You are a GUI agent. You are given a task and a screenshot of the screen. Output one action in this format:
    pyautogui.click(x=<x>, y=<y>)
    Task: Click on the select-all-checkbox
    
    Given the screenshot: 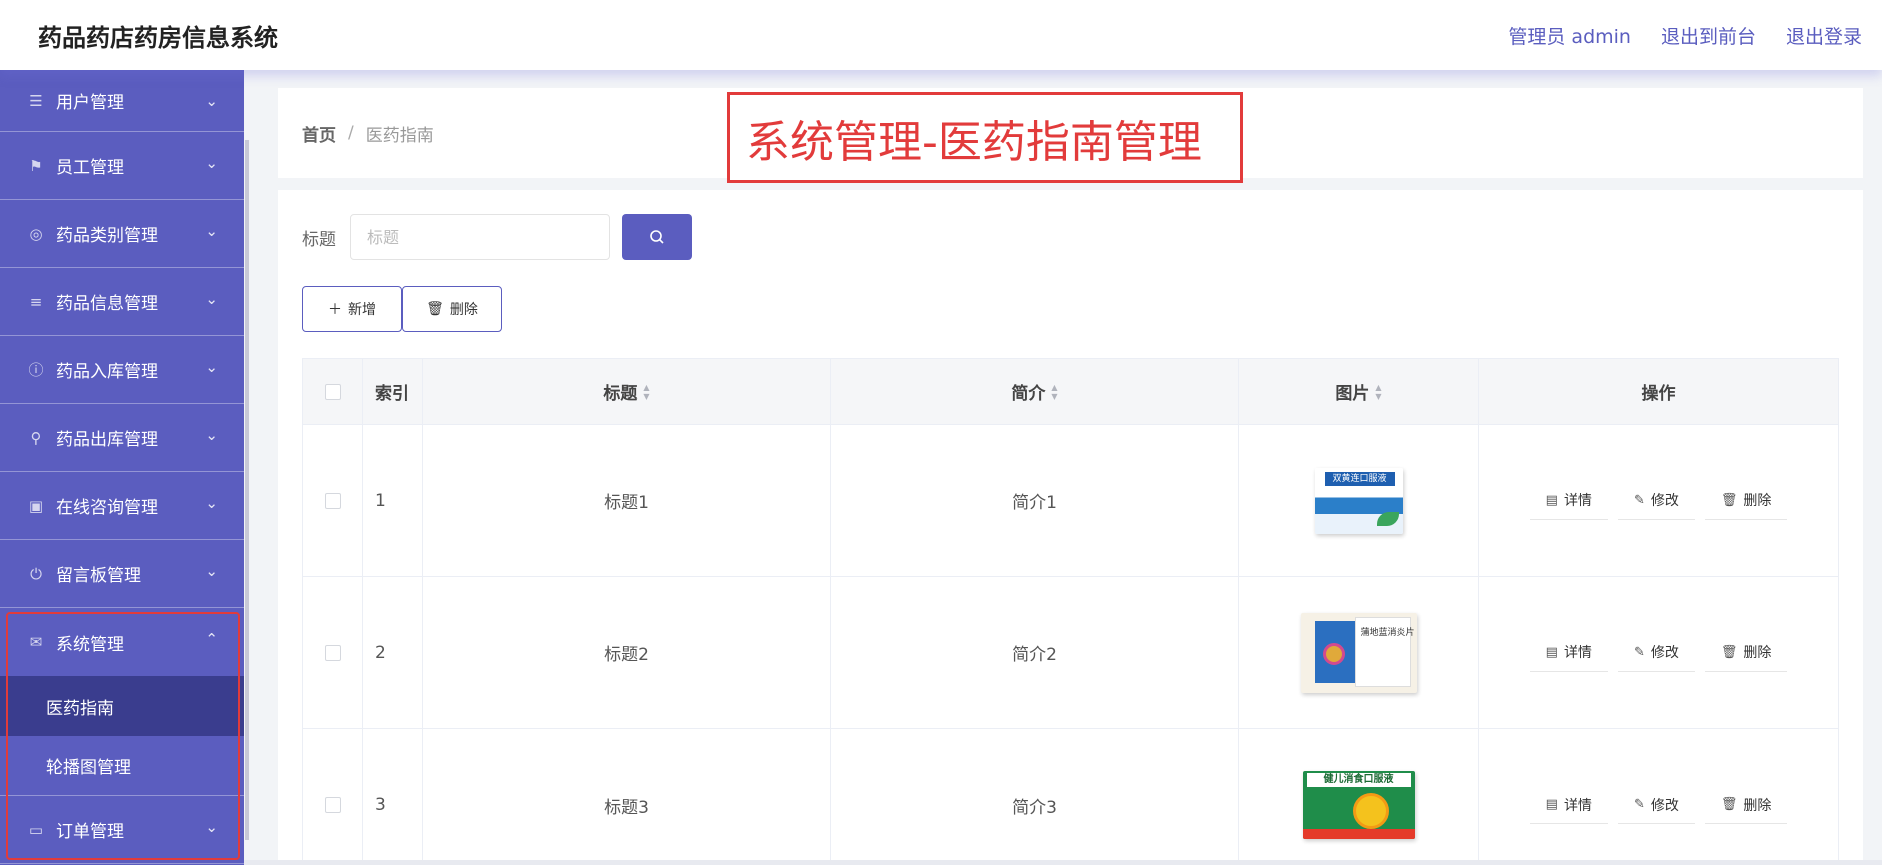 What is the action you would take?
    pyautogui.click(x=332, y=391)
    